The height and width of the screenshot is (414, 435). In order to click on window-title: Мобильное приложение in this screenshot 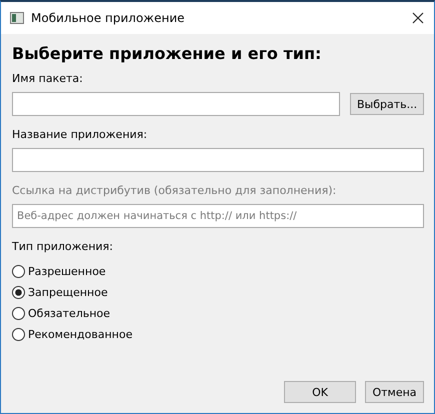, I will do `click(108, 18)`.